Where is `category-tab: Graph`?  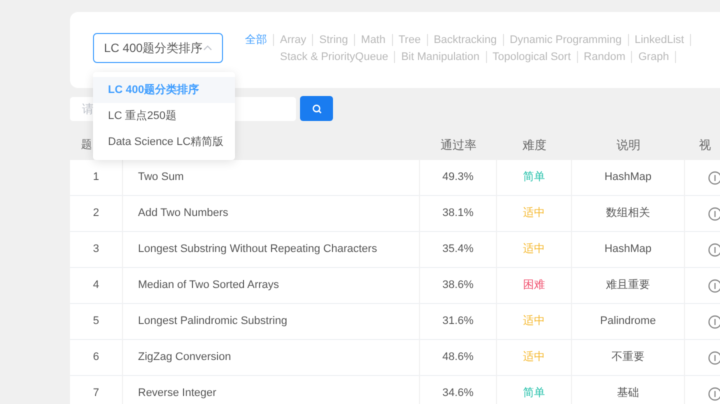 category-tab: Graph is located at coordinates (653, 57).